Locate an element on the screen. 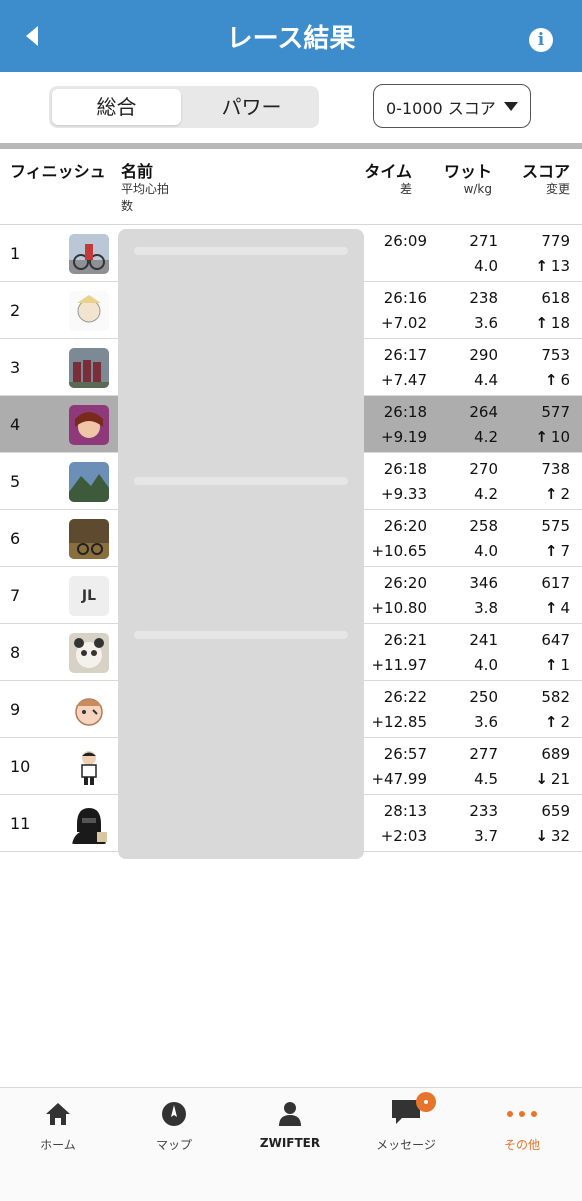 The height and width of the screenshot is (1201, 582). tab-messages-label: メッセージ is located at coordinates (406, 1145).